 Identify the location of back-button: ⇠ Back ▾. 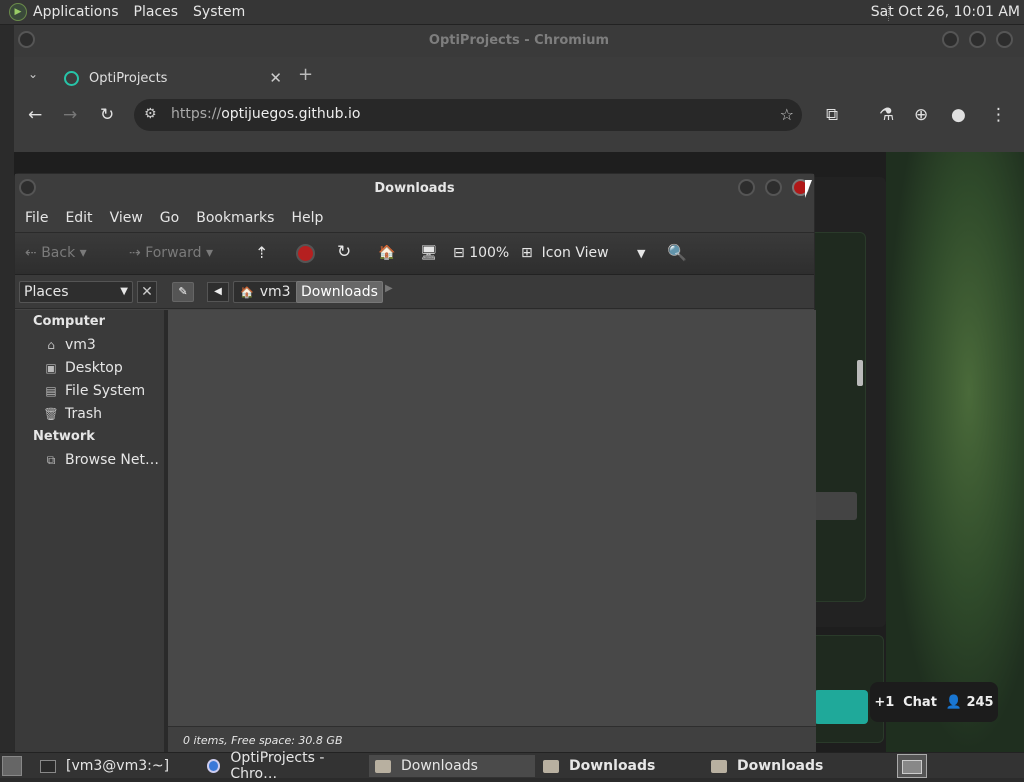
(56, 253).